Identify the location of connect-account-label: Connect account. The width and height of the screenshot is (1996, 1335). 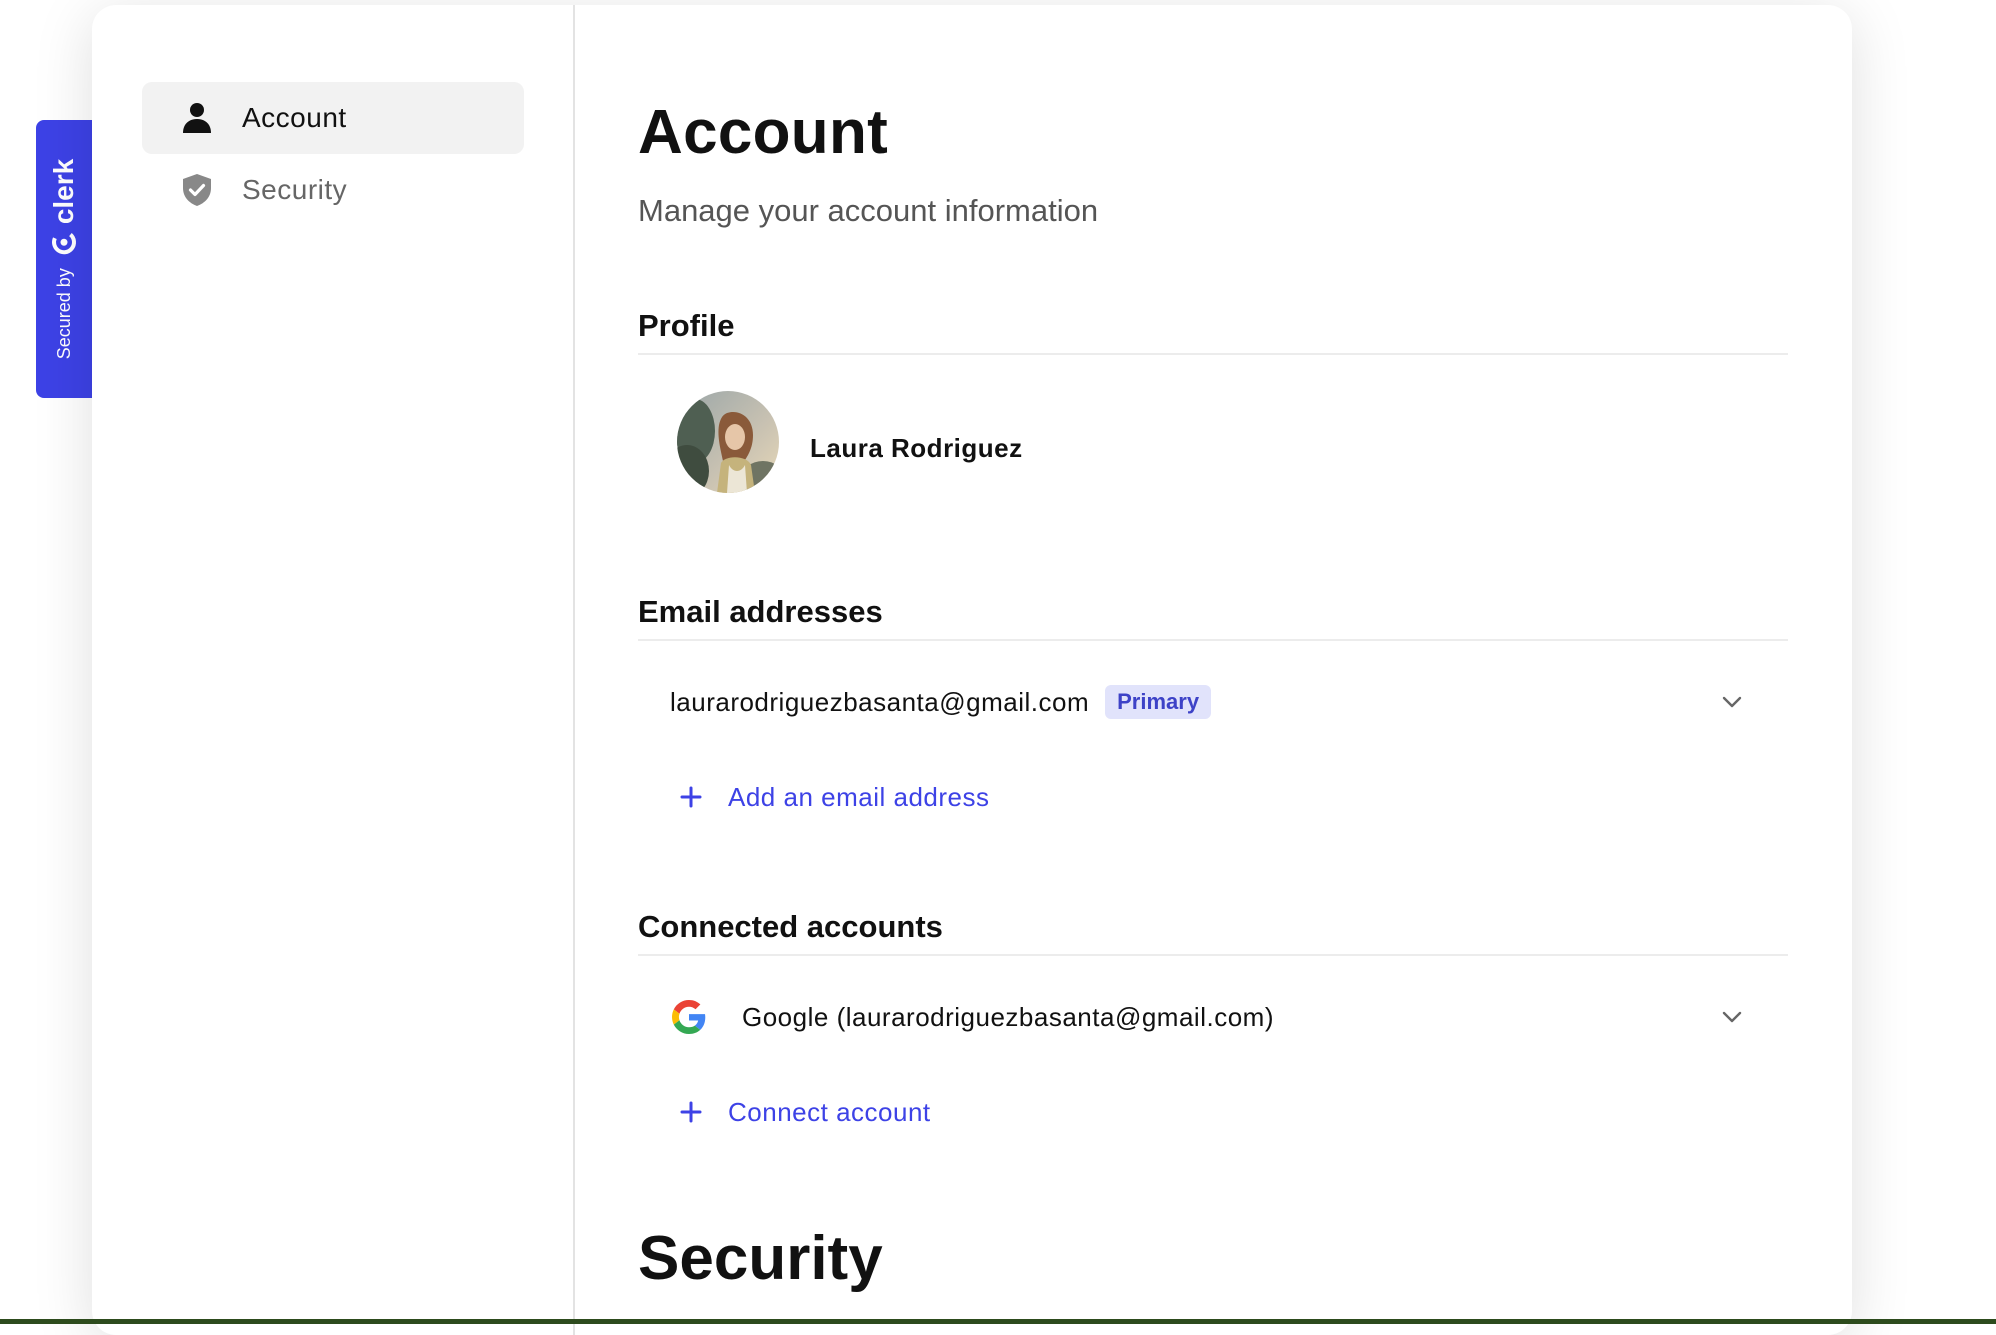
(829, 1111).